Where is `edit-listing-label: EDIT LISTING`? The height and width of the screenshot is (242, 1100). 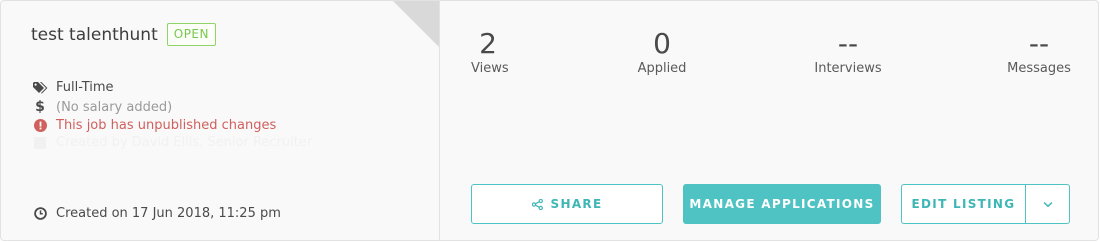 edit-listing-label: EDIT LISTING is located at coordinates (963, 204).